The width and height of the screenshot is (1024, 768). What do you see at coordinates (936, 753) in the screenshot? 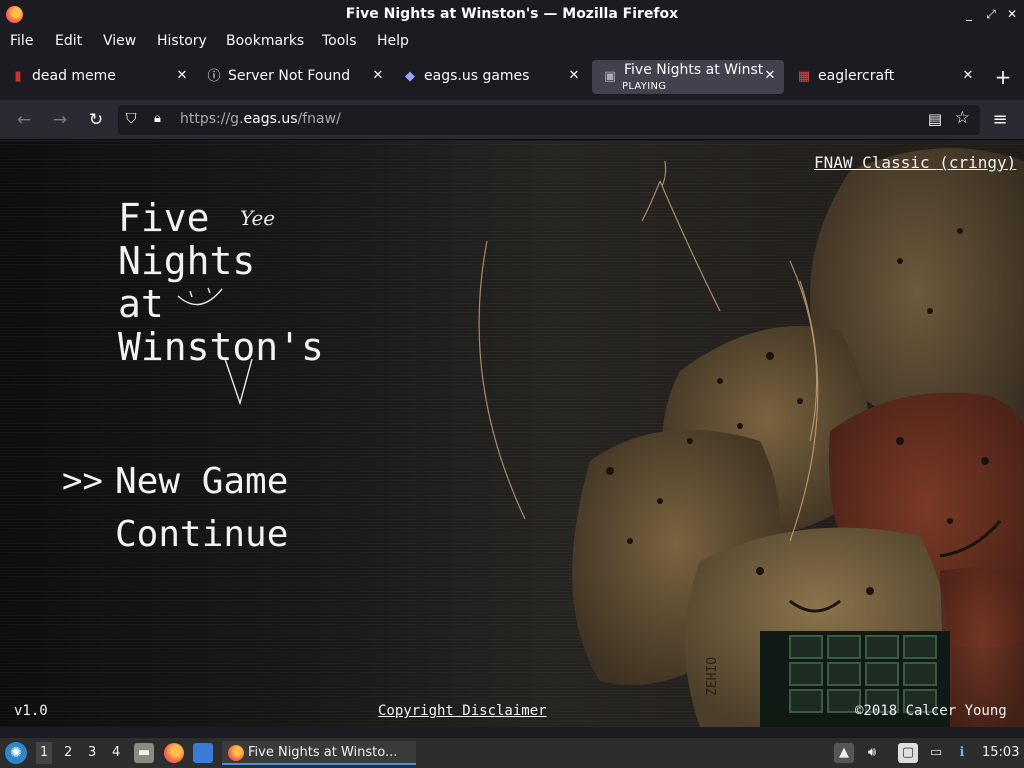
I see `network-icon: ▭` at bounding box center [936, 753].